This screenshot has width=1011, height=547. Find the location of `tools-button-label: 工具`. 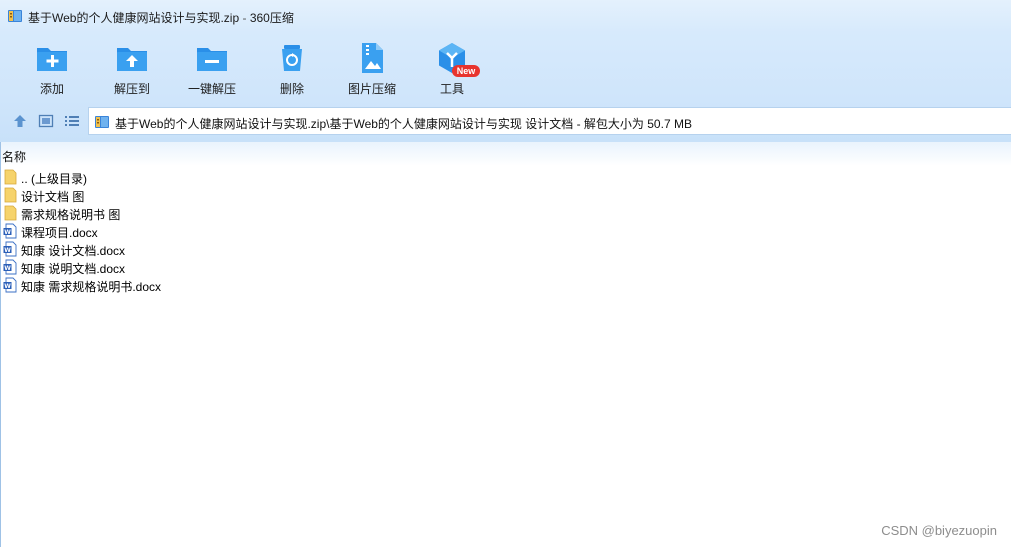

tools-button-label: 工具 is located at coordinates (451, 89).